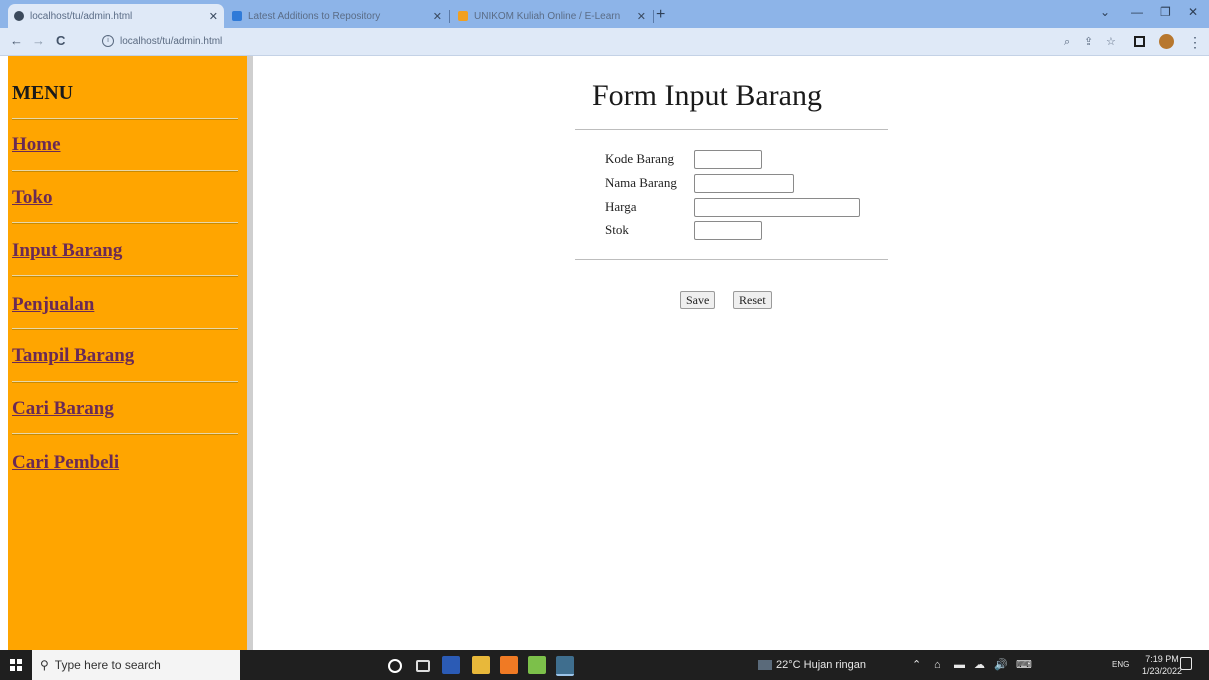 Image resolution: width=1209 pixels, height=680 pixels. I want to click on chrome-icon, so click(565, 666).